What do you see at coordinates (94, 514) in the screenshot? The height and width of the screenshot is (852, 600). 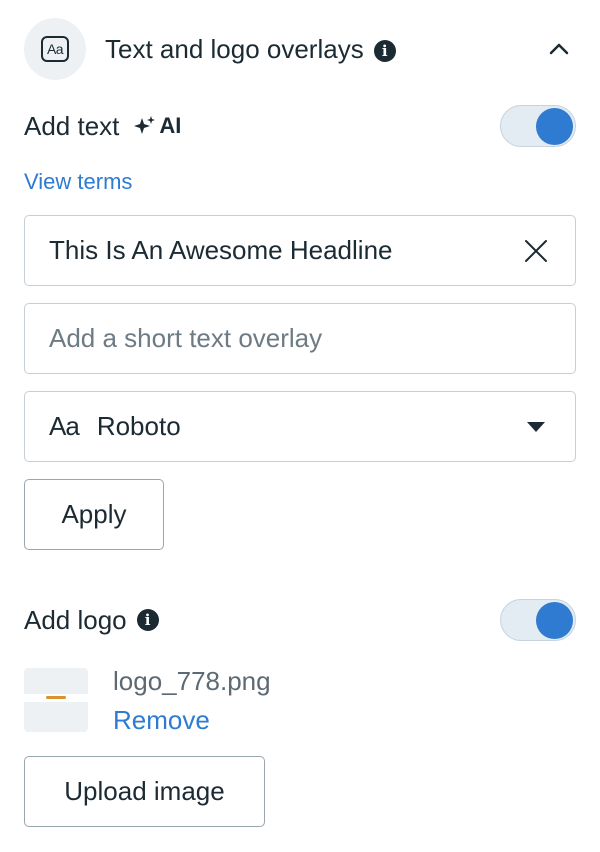 I see `apply-button: Apply` at bounding box center [94, 514].